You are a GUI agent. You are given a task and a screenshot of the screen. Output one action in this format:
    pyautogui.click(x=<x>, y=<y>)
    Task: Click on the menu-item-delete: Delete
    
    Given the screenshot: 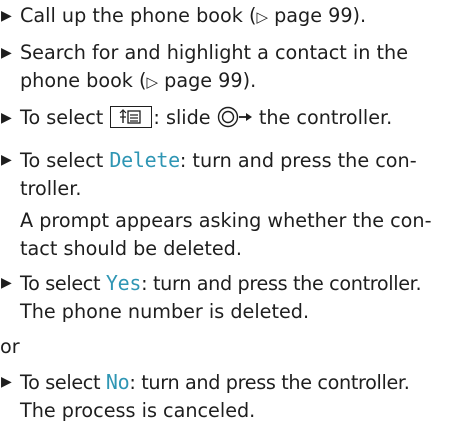 What is the action you would take?
    pyautogui.click(x=144, y=160)
    